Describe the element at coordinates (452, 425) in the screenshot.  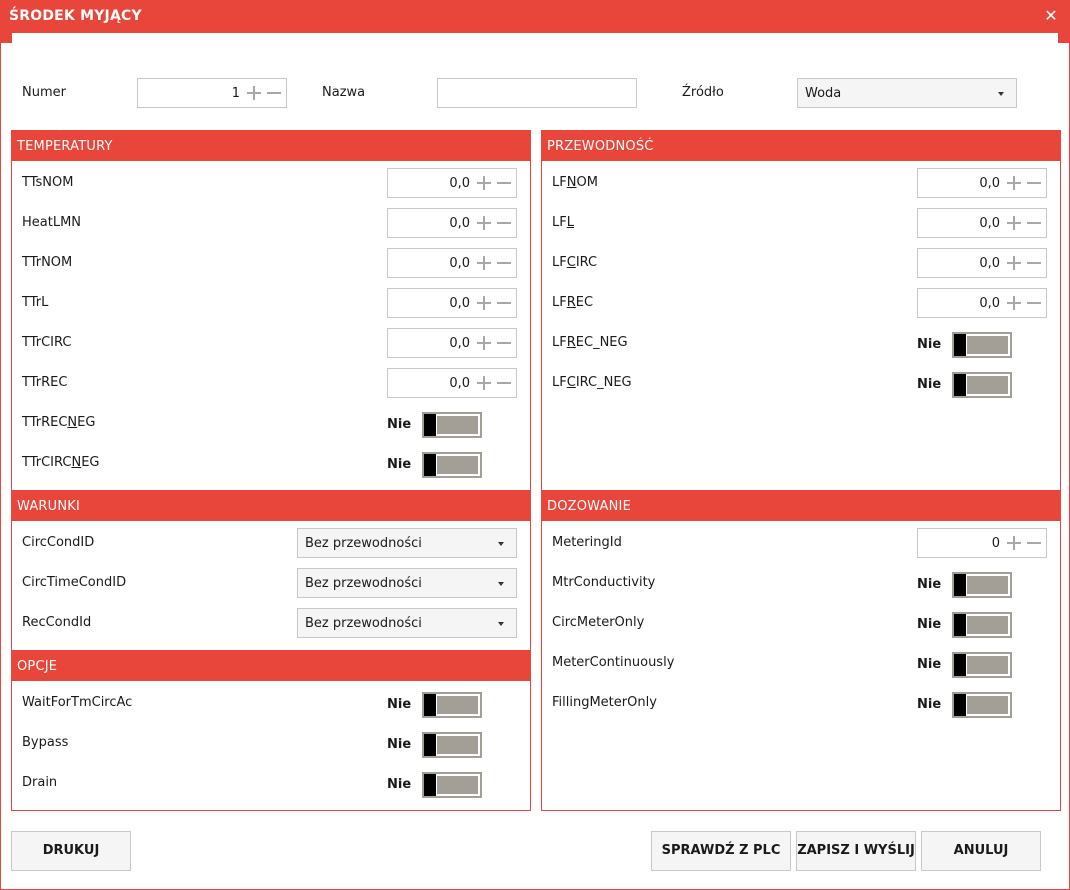
I see `ttrrecneg-toggle` at that location.